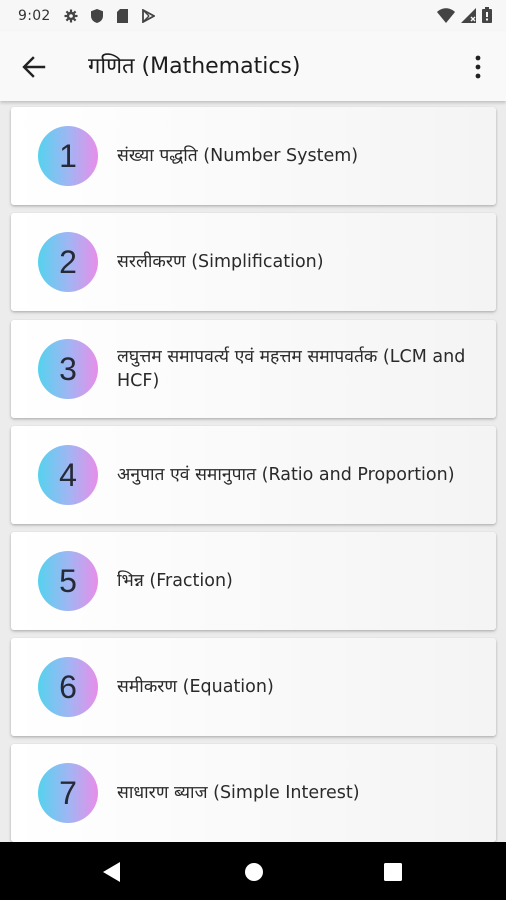 Image resolution: width=506 pixels, height=900 pixels. I want to click on cell-signal-icon, so click(468, 17).